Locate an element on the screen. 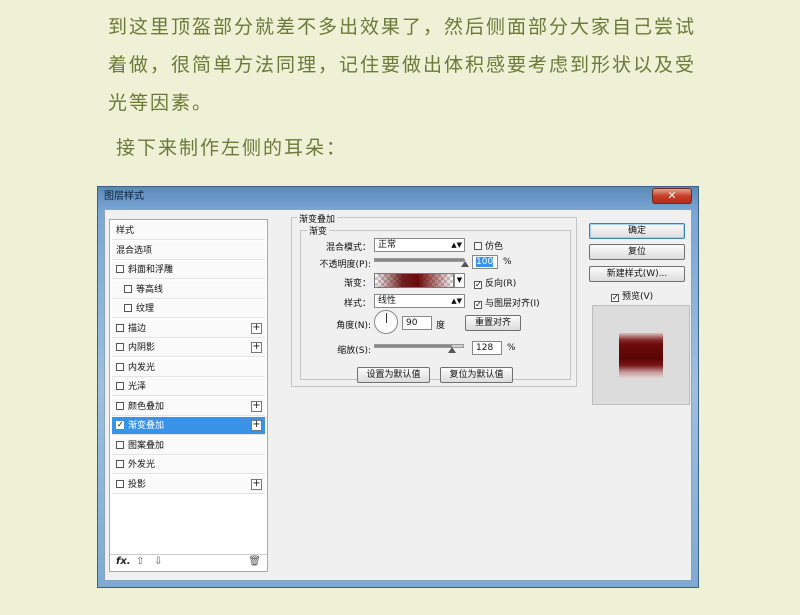  style-list-item-label: 等高线 is located at coordinates (150, 289).